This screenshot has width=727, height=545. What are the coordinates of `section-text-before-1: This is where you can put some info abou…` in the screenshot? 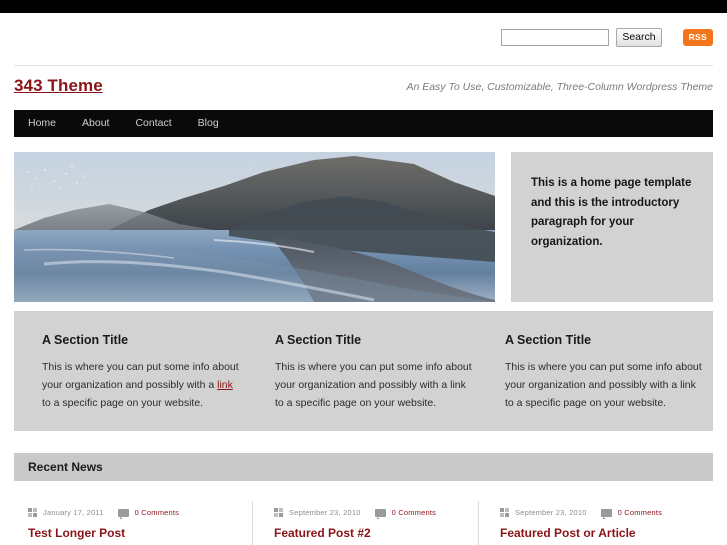 It's located at (140, 376).